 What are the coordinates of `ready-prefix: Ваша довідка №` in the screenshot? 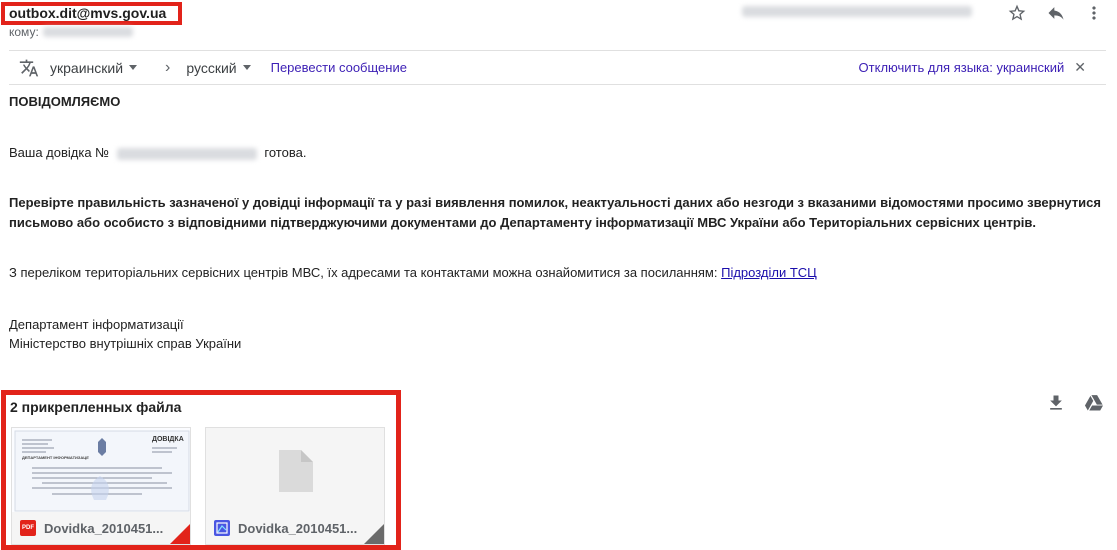 It's located at (59, 152).